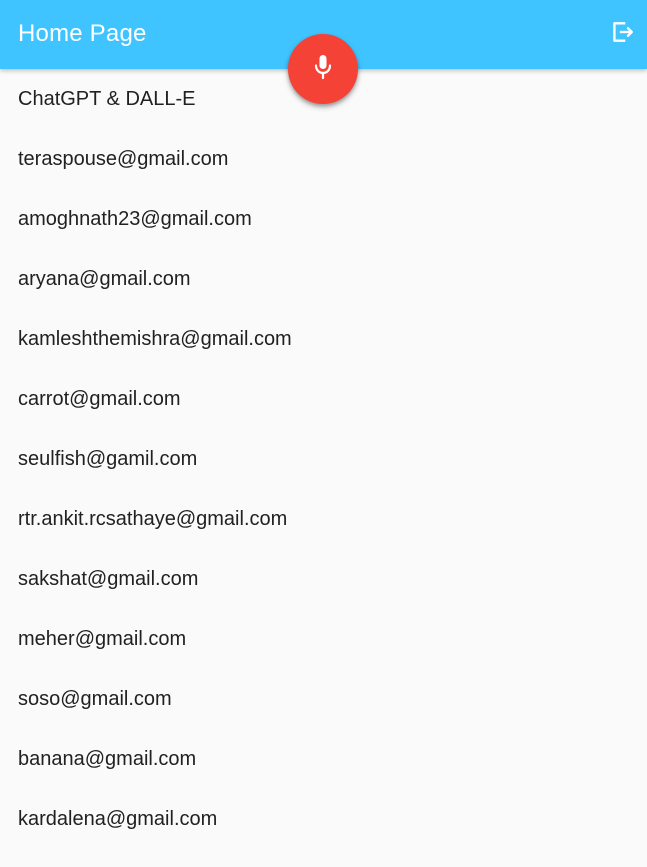 This screenshot has width=647, height=867. Describe the element at coordinates (102, 638) in the screenshot. I see `list-item-label: meher@gmail.com` at that location.